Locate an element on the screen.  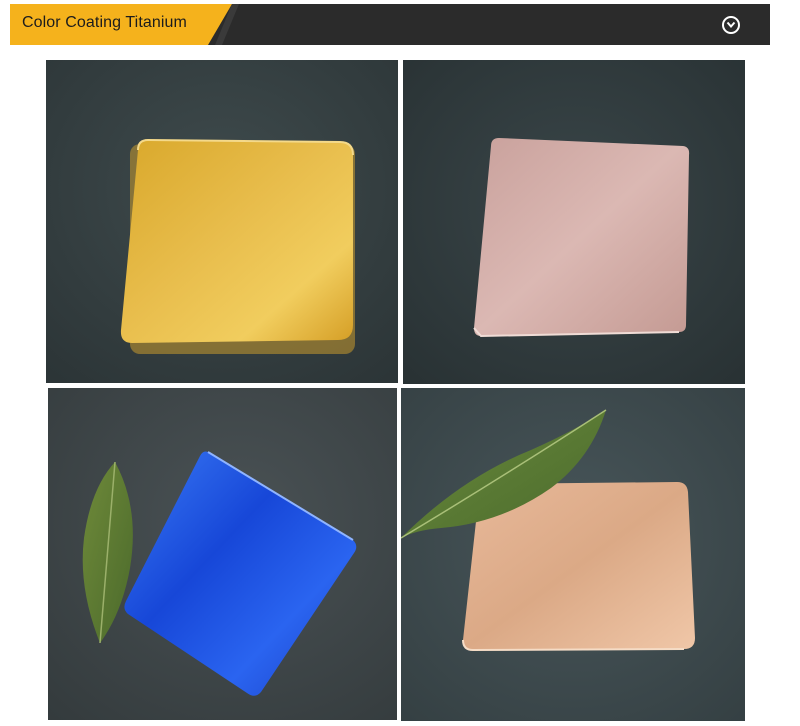
chevron-down-icon is located at coordinates (731, 25).